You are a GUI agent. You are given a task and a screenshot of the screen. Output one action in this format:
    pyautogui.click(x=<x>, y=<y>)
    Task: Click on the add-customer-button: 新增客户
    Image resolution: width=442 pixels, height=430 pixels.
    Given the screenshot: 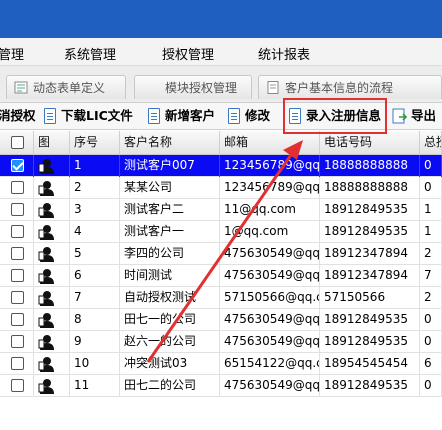 What is the action you would take?
    pyautogui.click(x=180, y=117)
    